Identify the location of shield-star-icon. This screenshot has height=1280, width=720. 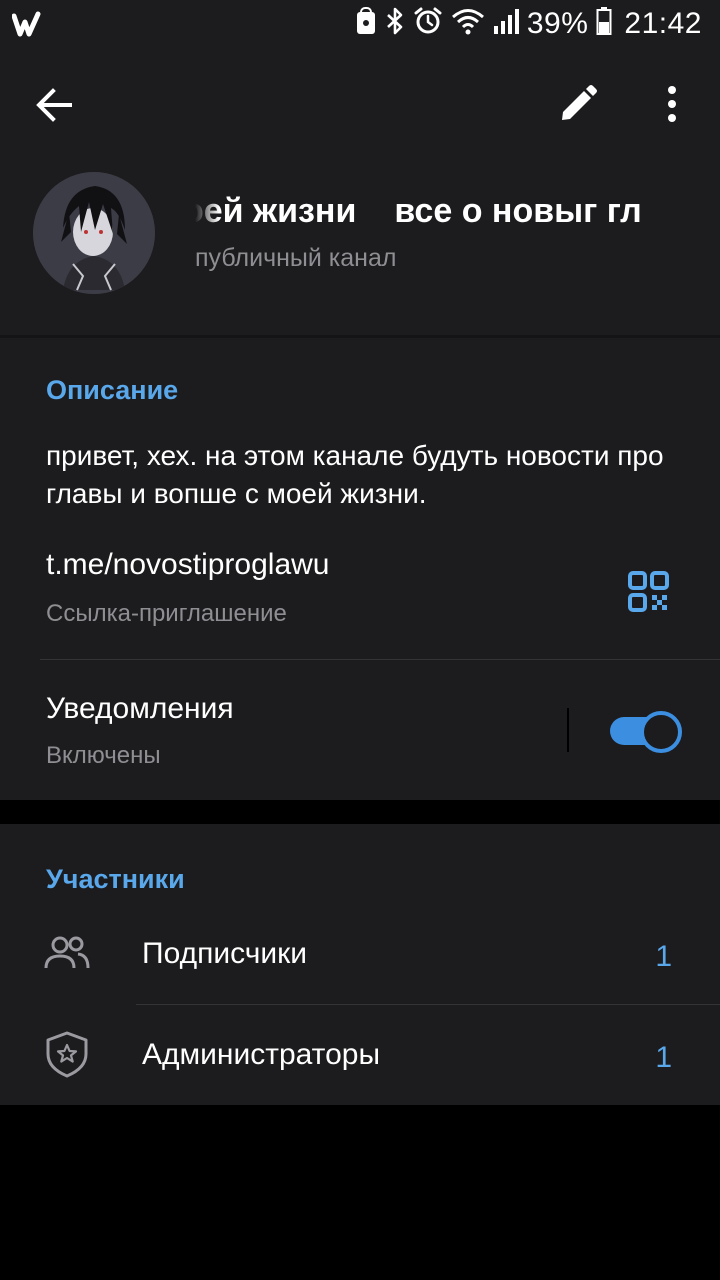
(67, 1054).